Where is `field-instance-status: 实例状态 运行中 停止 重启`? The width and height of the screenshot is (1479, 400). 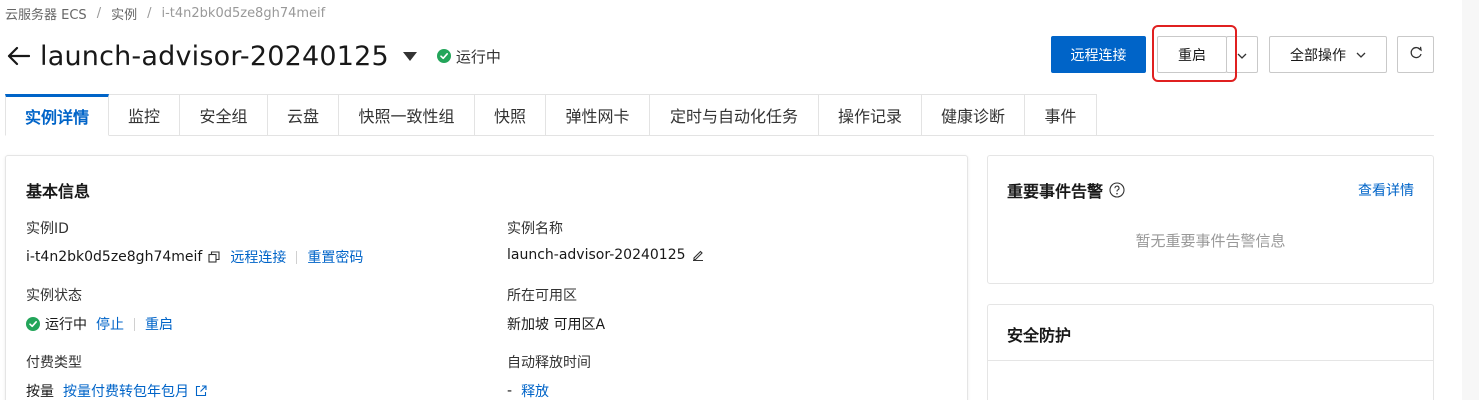 field-instance-status: 实例状态 运行中 停止 重启 is located at coordinates (99, 309).